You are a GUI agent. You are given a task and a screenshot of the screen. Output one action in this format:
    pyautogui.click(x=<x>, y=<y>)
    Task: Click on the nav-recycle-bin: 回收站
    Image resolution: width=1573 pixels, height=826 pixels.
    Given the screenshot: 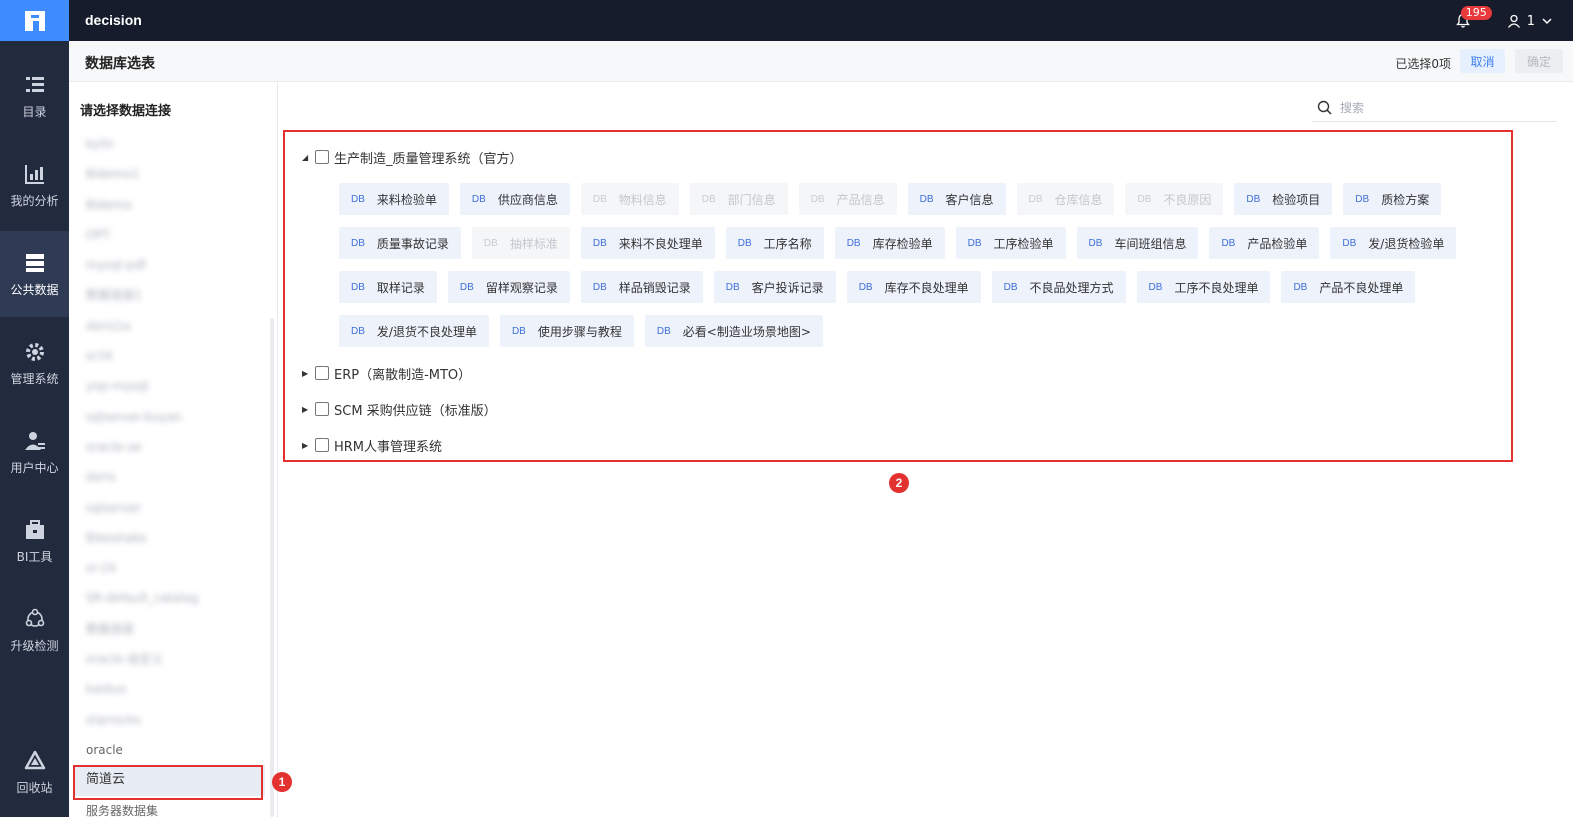 What is the action you would take?
    pyautogui.click(x=34, y=772)
    